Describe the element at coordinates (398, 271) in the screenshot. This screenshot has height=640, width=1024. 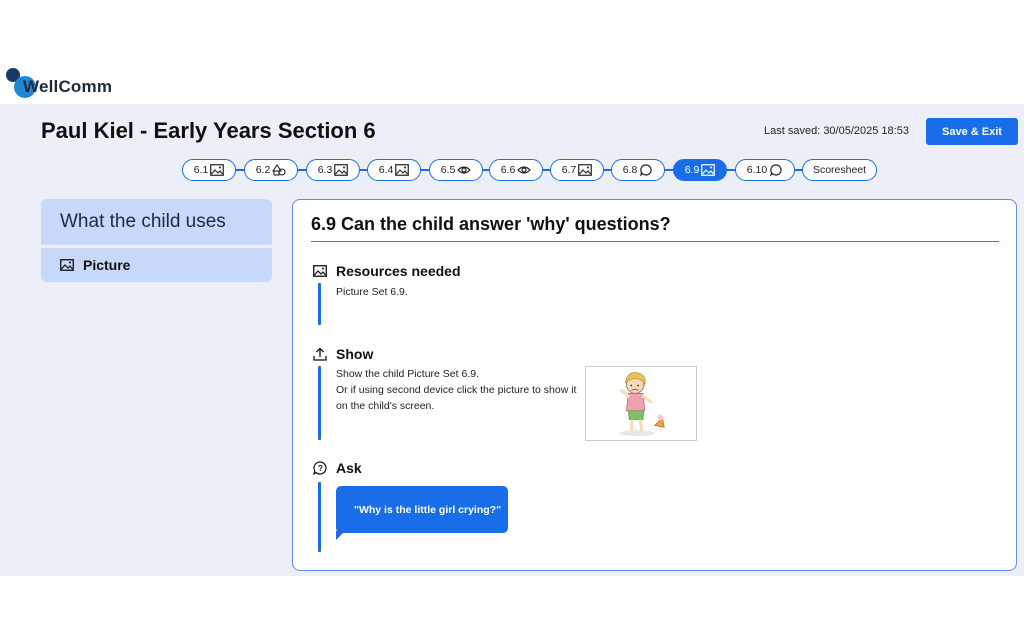
I see `resources-heading-label: Resources needed` at that location.